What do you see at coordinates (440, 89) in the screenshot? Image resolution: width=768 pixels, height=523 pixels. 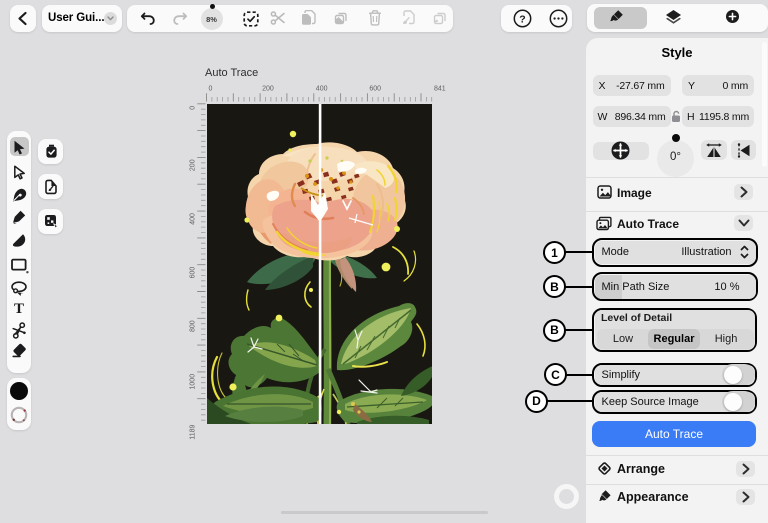 I see `svg-text: 841` at bounding box center [440, 89].